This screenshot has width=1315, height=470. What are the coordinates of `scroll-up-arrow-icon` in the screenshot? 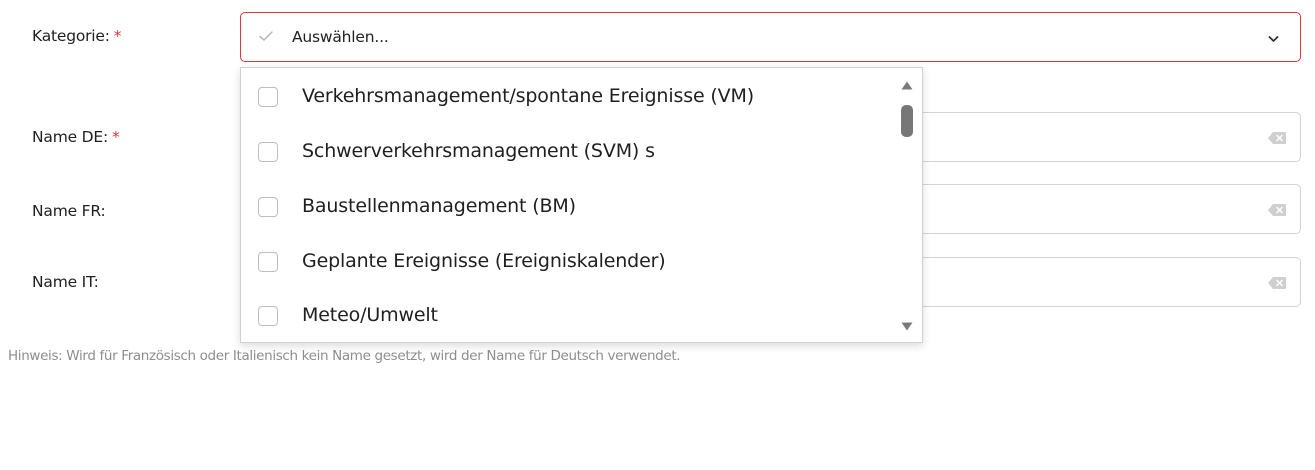 It's located at (907, 85).